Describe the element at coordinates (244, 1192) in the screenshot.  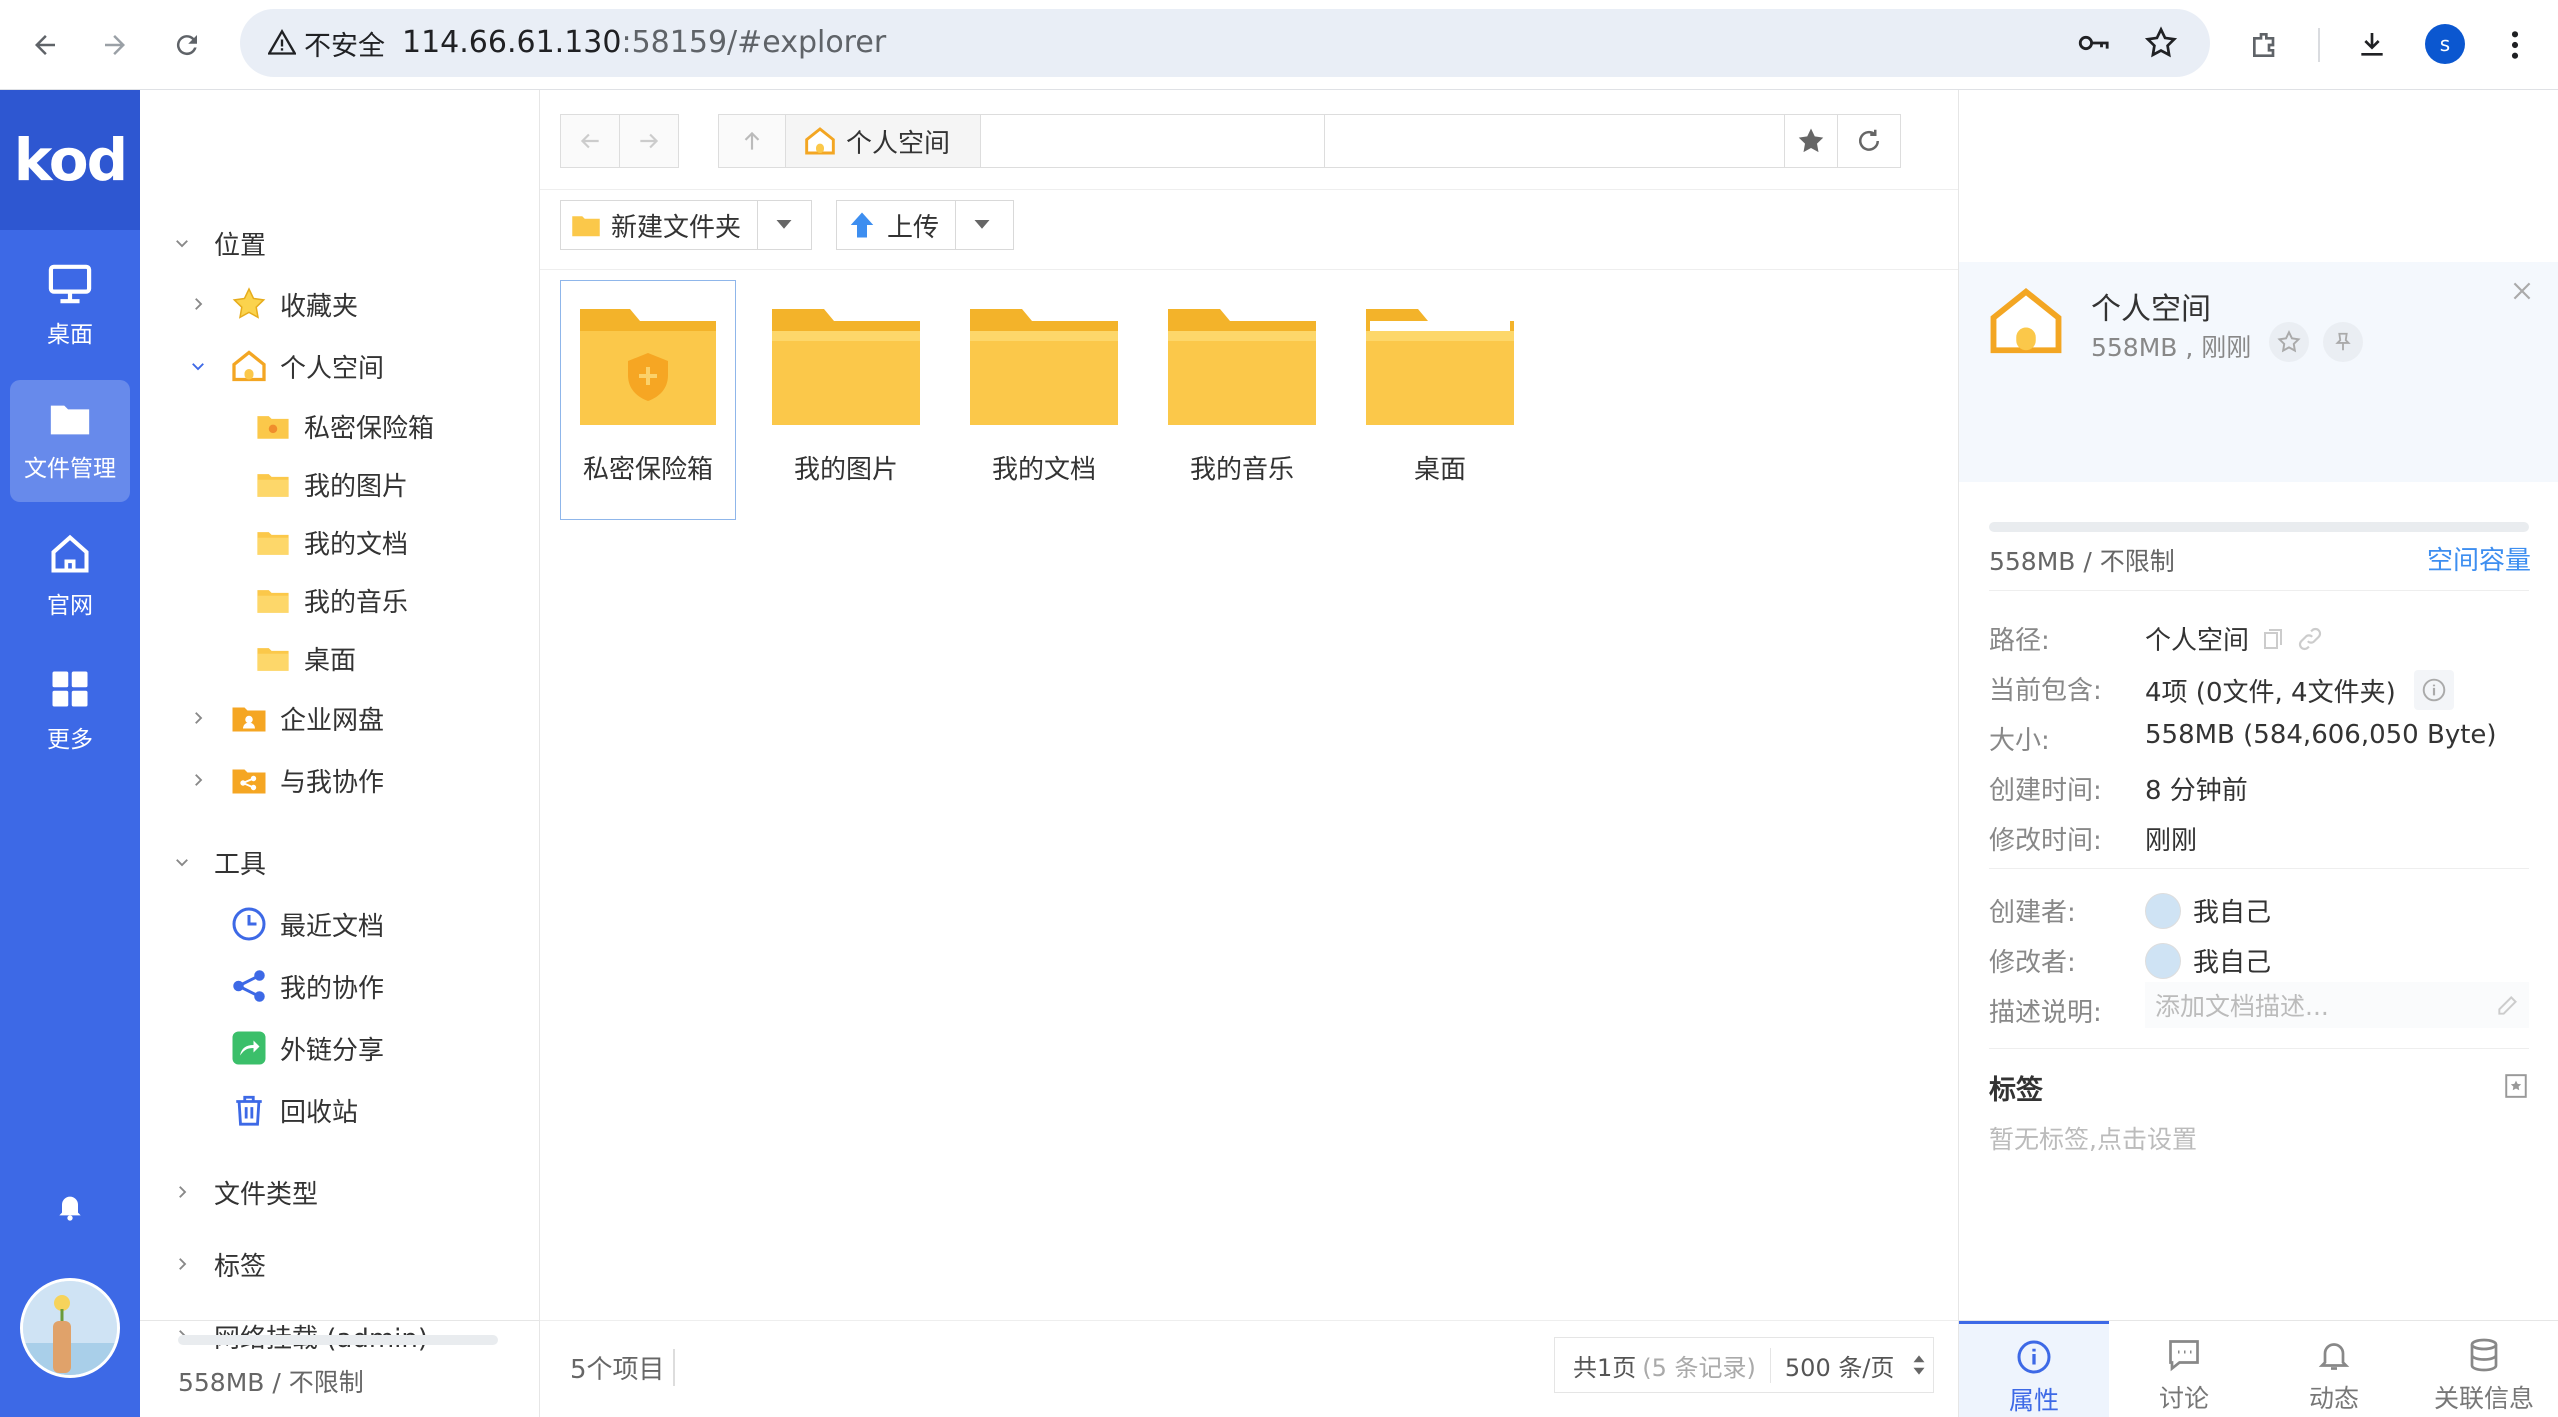
I see `tree-item-file-types: 文件类型` at that location.